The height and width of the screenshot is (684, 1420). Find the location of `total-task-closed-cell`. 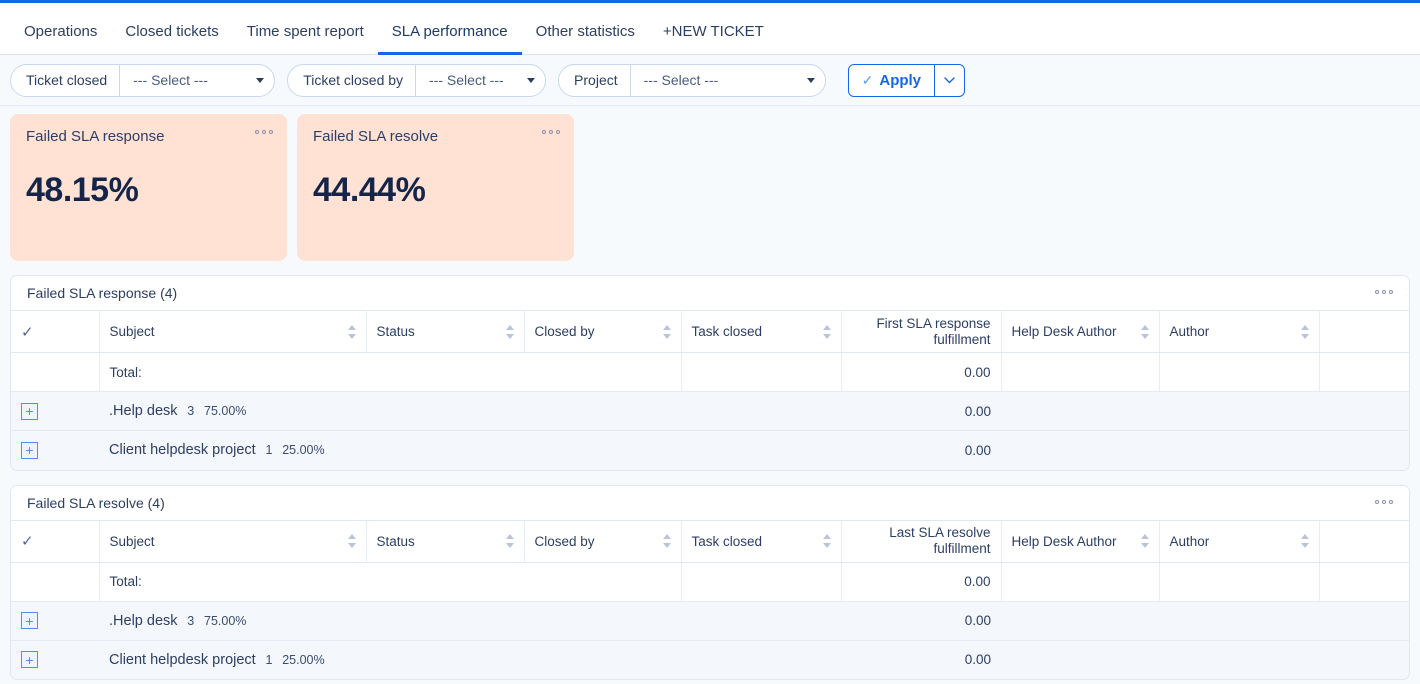

total-task-closed-cell is located at coordinates (761, 582).